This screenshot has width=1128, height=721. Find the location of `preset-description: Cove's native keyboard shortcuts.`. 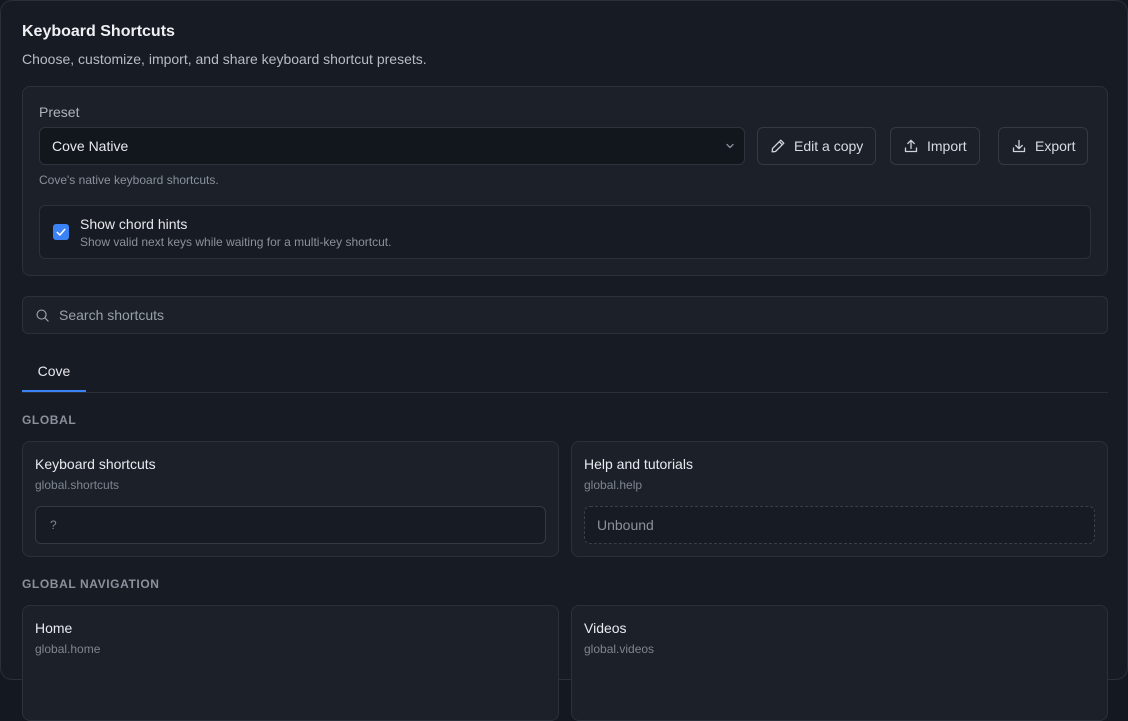

preset-description: Cove's native keyboard shortcuts. is located at coordinates (129, 180).